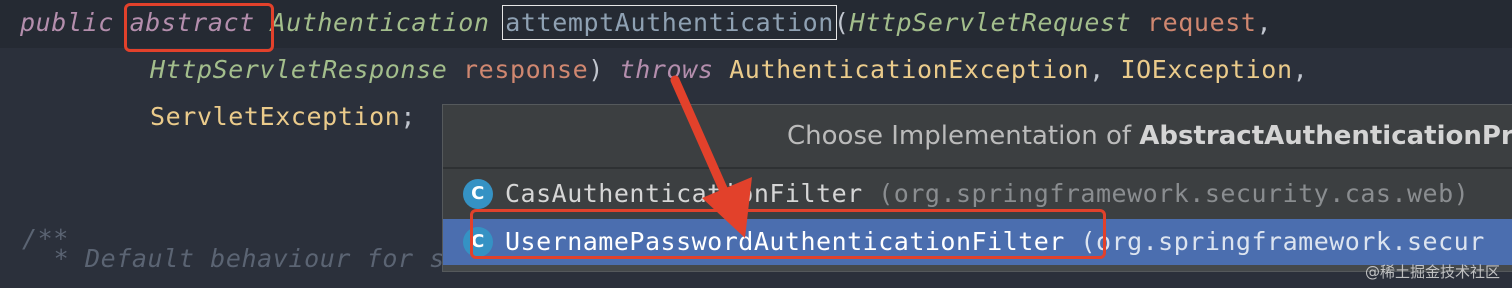  I want to click on annotation-arrow, so click(711, 156).